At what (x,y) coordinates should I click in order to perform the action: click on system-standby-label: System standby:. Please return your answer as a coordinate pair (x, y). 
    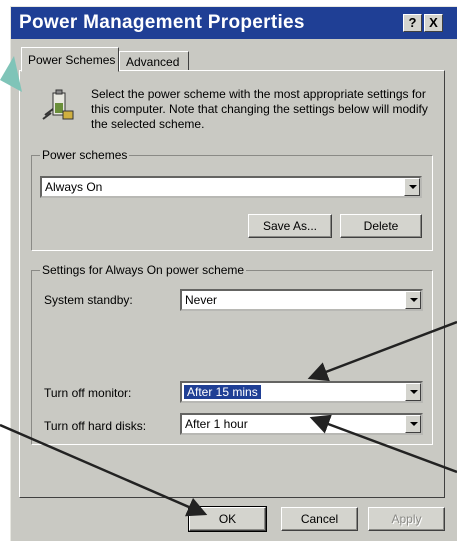
    Looking at the image, I should click on (88, 300).